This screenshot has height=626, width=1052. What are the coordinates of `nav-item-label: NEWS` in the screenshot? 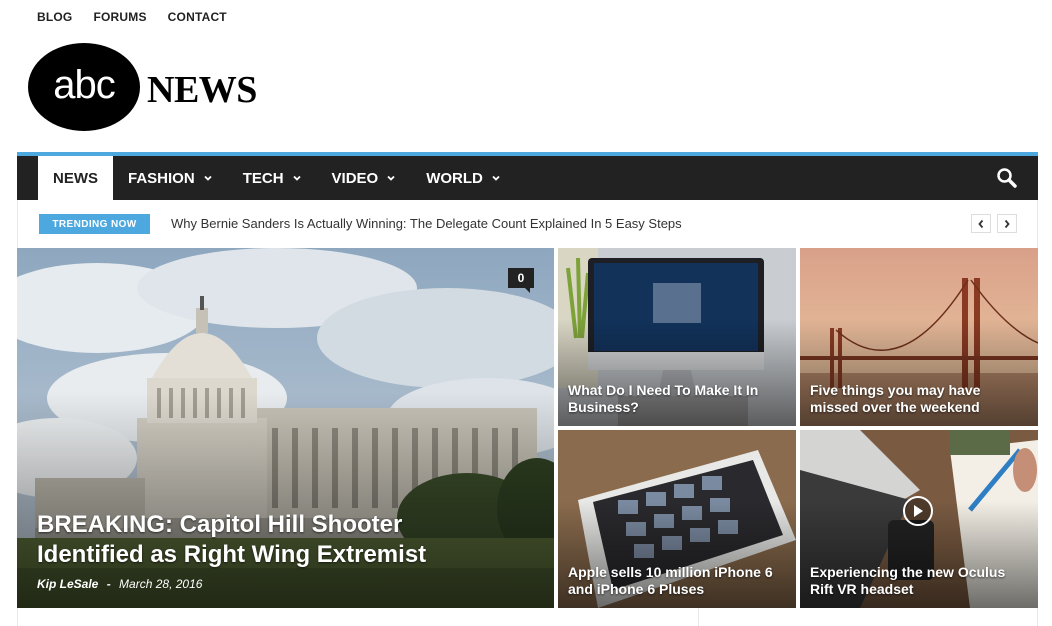 It's located at (75, 178).